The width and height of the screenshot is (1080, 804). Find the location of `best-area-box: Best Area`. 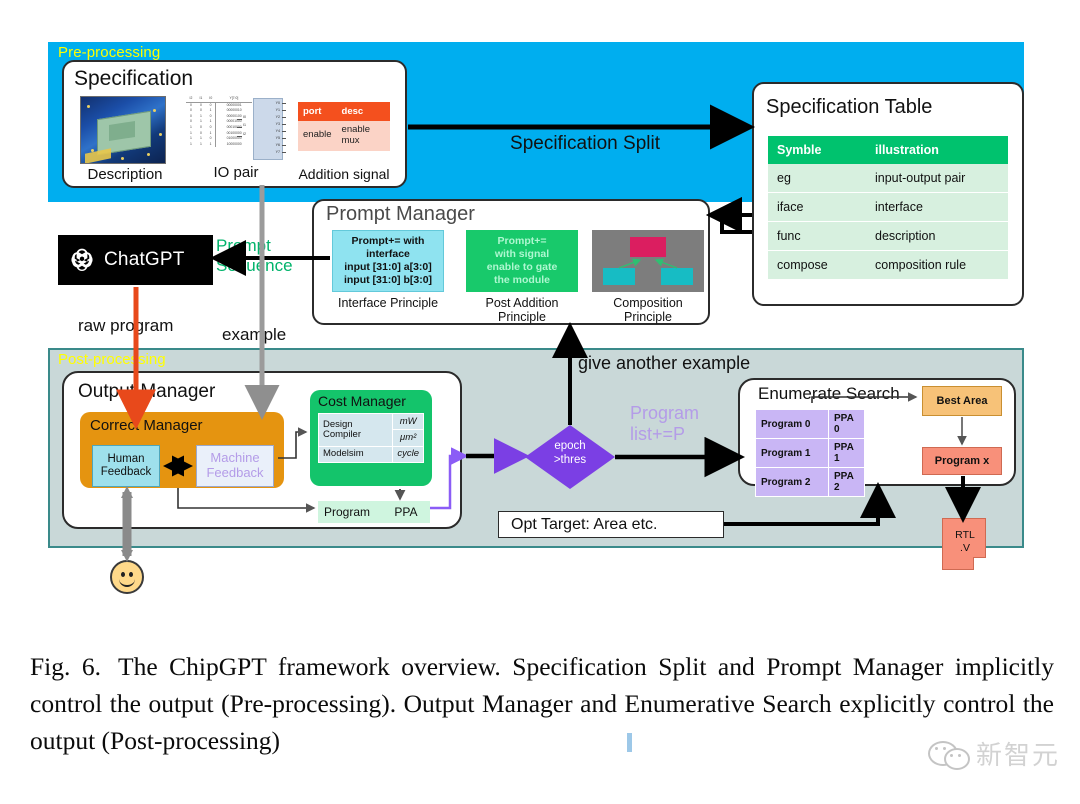

best-area-box: Best Area is located at coordinates (962, 401).